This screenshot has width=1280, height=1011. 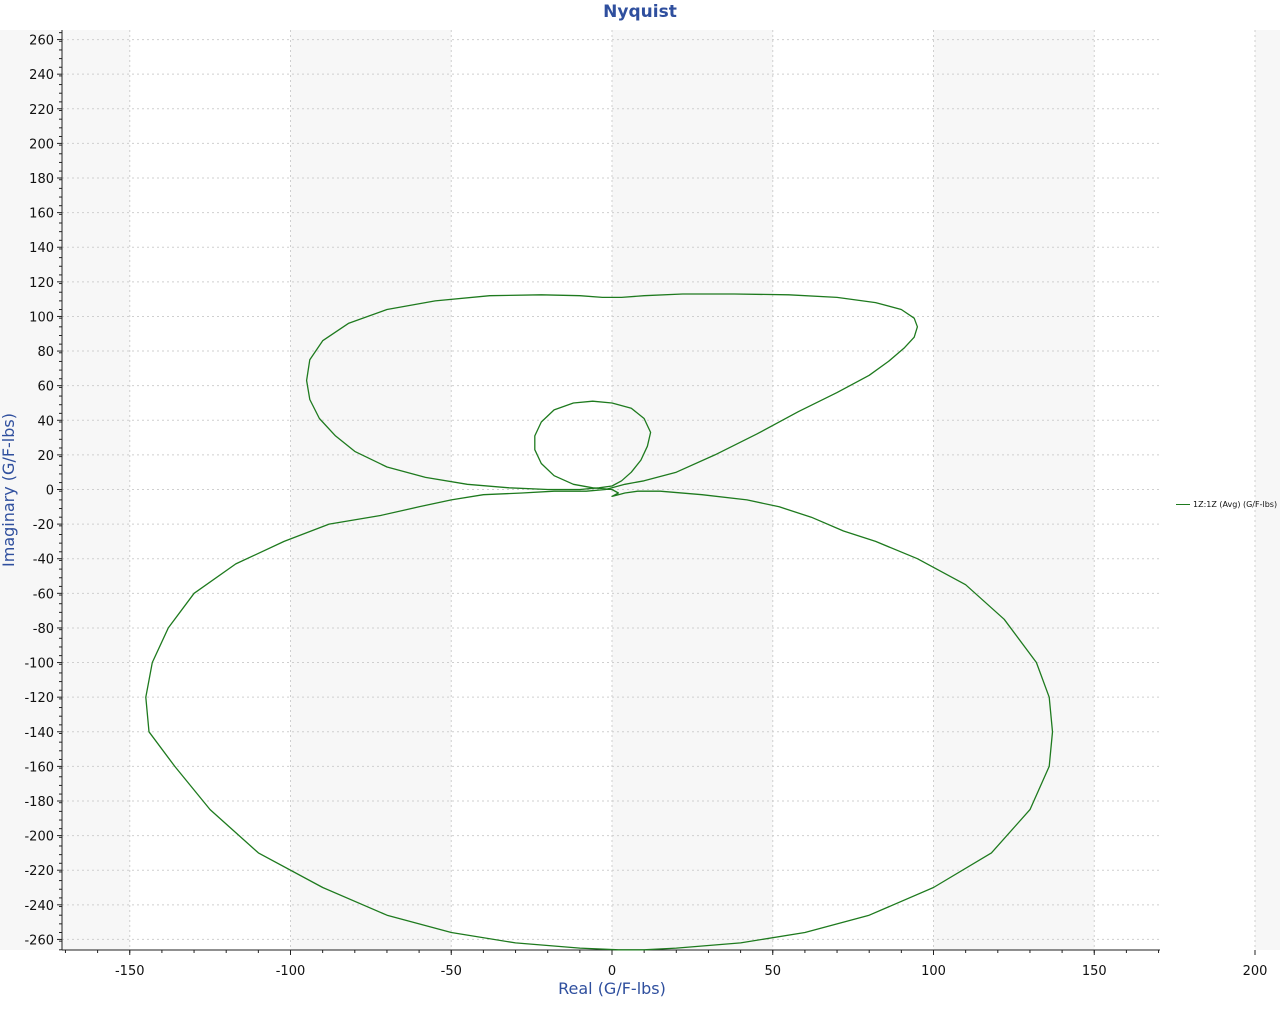 What do you see at coordinates (39, 698) in the screenshot?
I see `y-tick-label: -120` at bounding box center [39, 698].